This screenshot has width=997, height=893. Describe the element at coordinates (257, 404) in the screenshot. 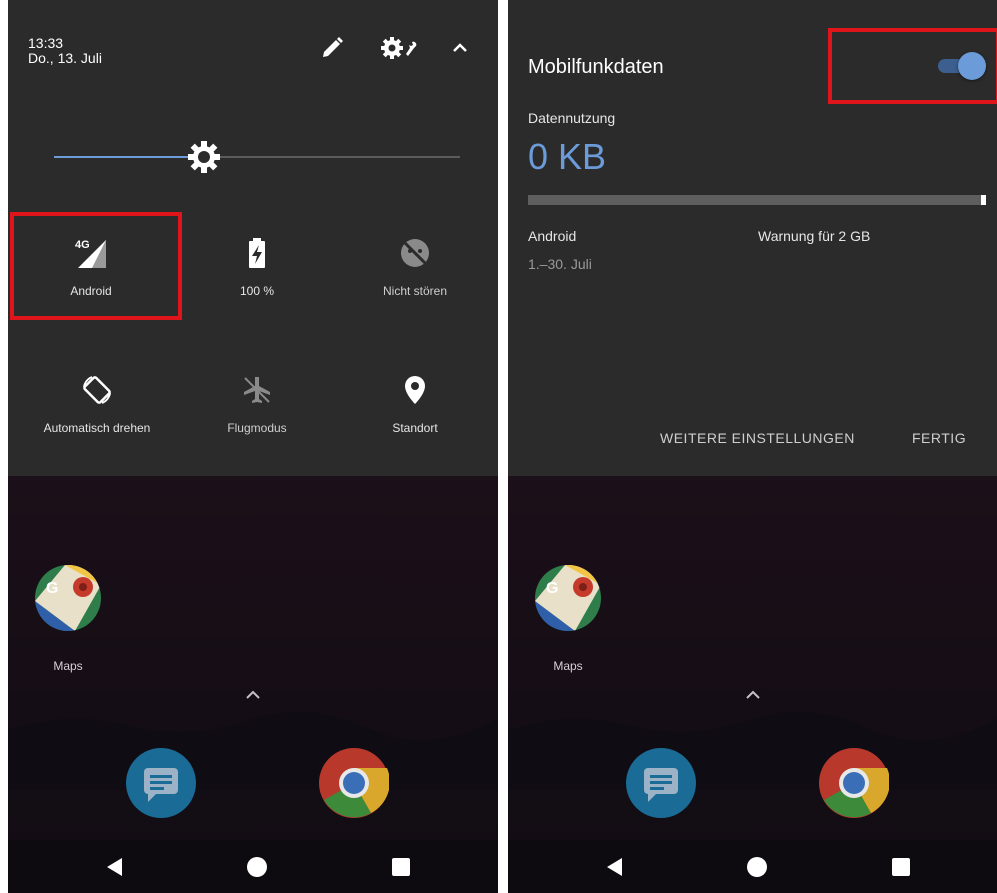

I see `tile-airplane-mode: Flugmodus` at that location.